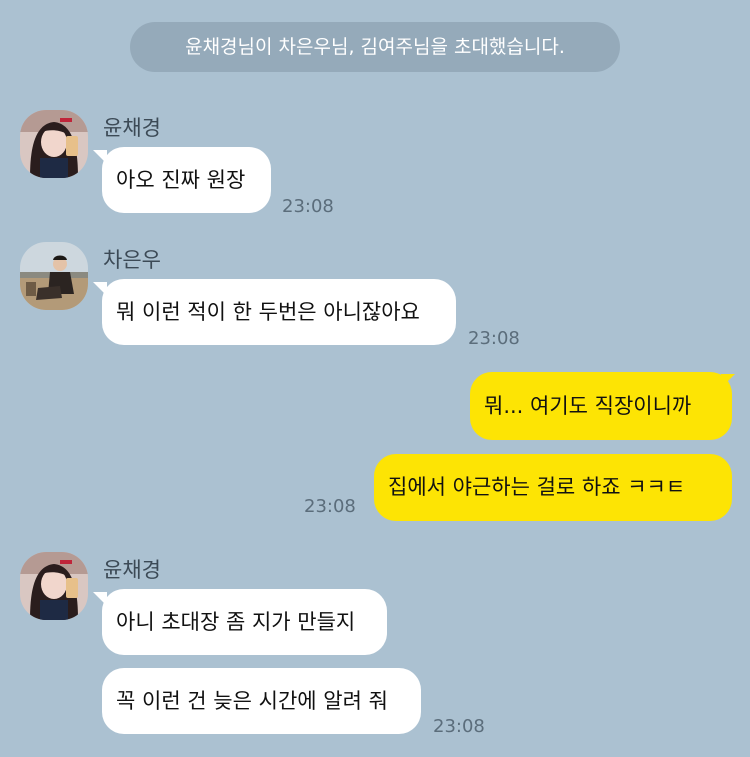 The width and height of the screenshot is (750, 757). What do you see at coordinates (186, 180) in the screenshot?
I see `message-bubble: 아오 진짜 원장` at bounding box center [186, 180].